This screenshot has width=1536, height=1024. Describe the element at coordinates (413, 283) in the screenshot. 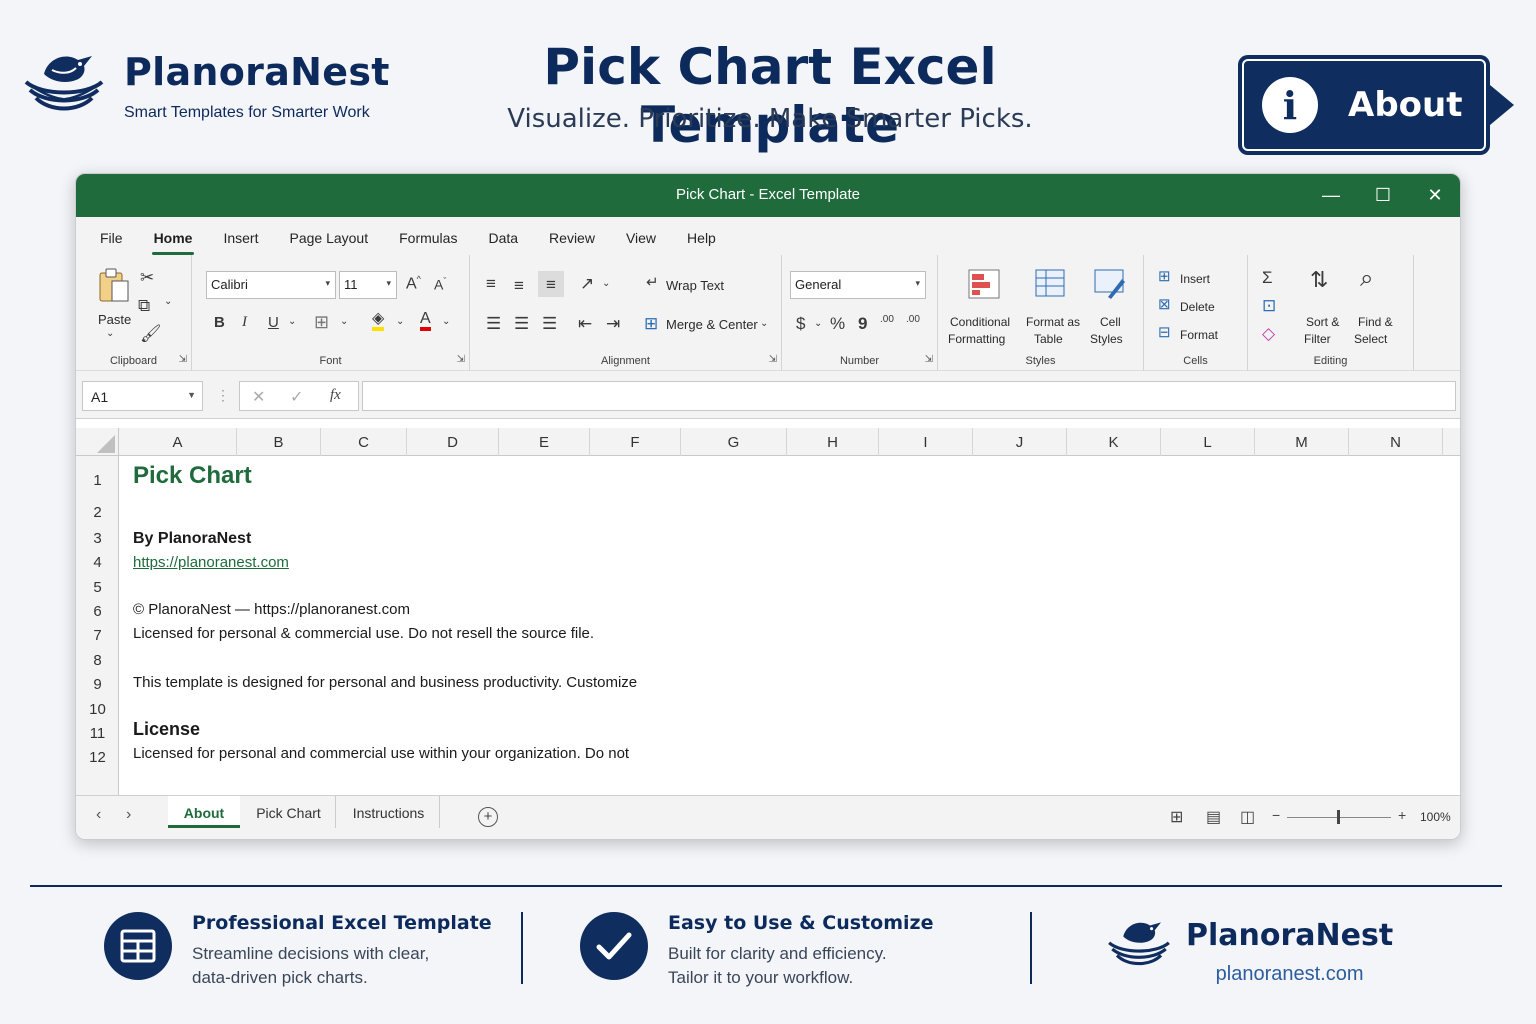

I see `grow-font-icon: A^` at that location.